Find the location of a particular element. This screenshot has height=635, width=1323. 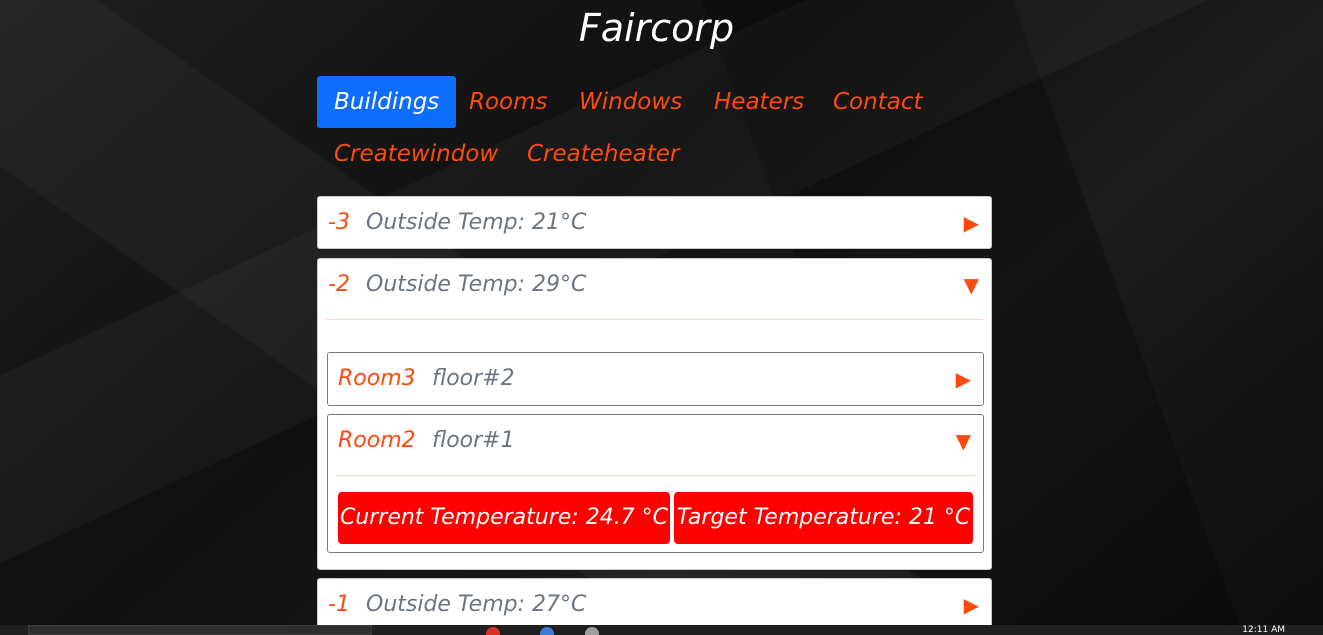

nav-contact: Contact is located at coordinates (877, 102).